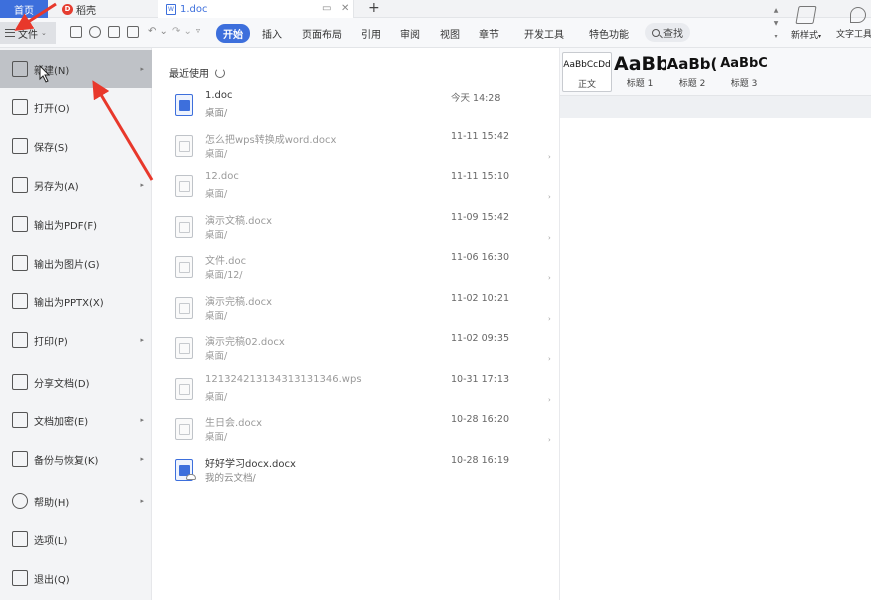 The image size is (871, 600). What do you see at coordinates (322, 33) in the screenshot?
I see `tab-page-layout: 页面布局` at bounding box center [322, 33].